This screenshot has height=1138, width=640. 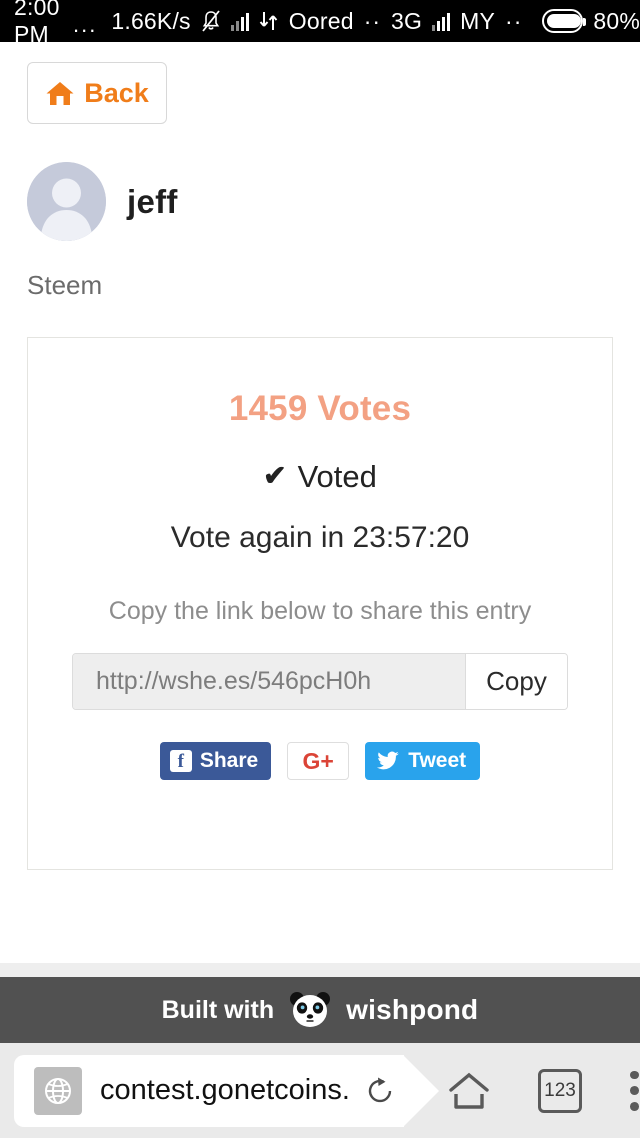 I want to click on page-bottom-divider, so click(x=320, y=970).